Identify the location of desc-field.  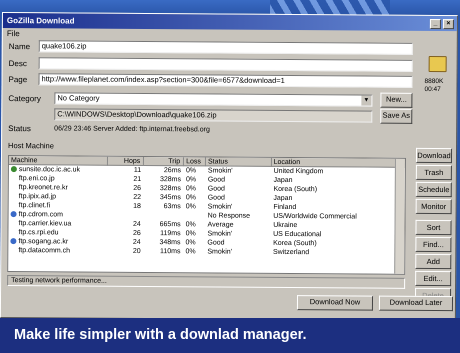
(225, 64).